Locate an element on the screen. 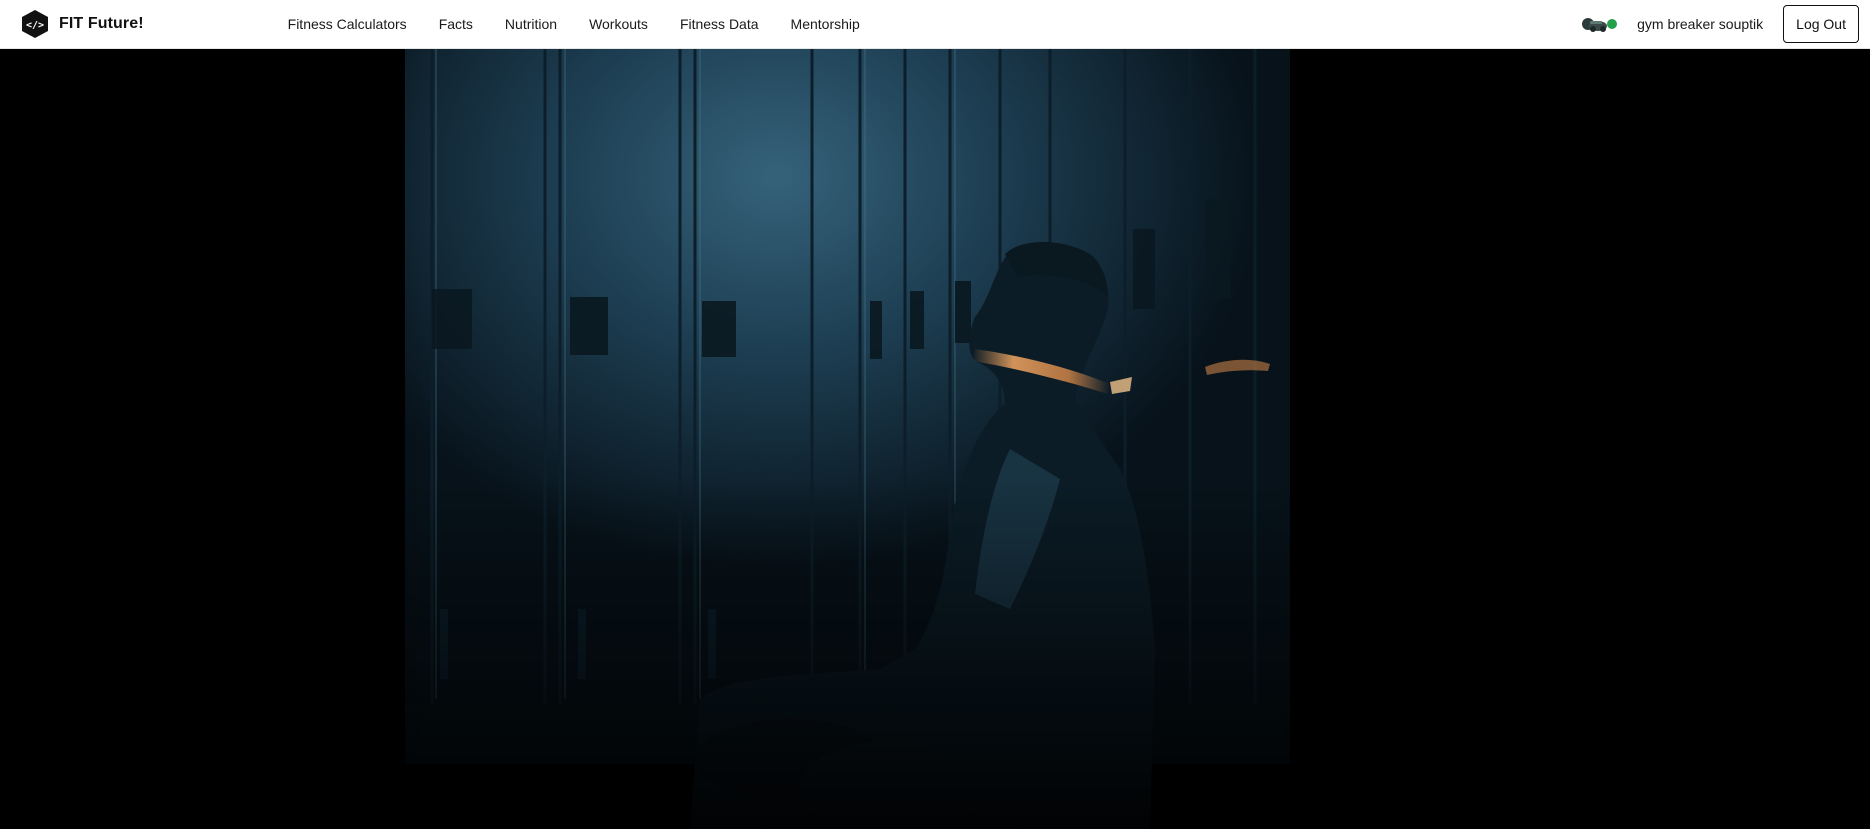 This screenshot has width=1870, height=829. logout-button: Log Out is located at coordinates (1821, 24).